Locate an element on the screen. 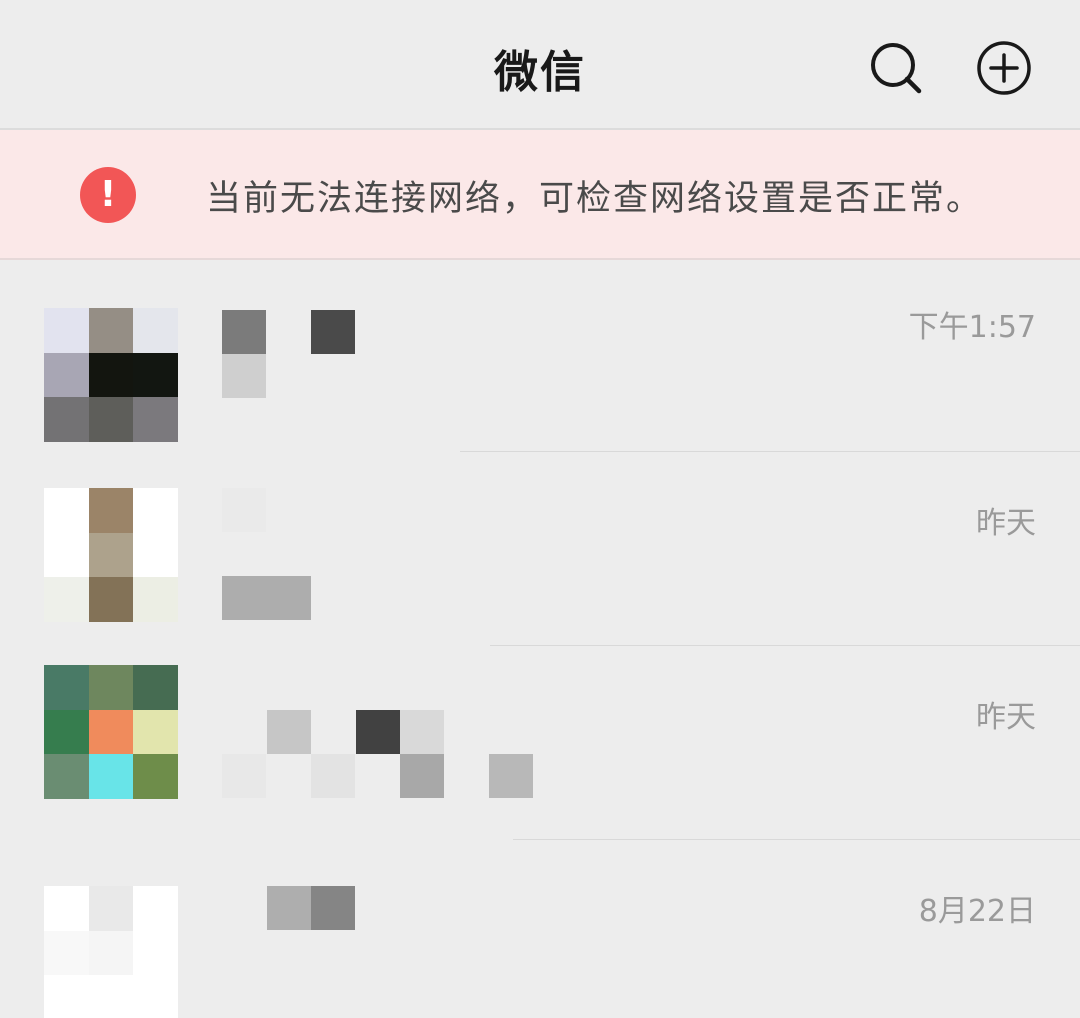 This screenshot has height=1018, width=1080. message-time: 8月22日 is located at coordinates (977, 911).